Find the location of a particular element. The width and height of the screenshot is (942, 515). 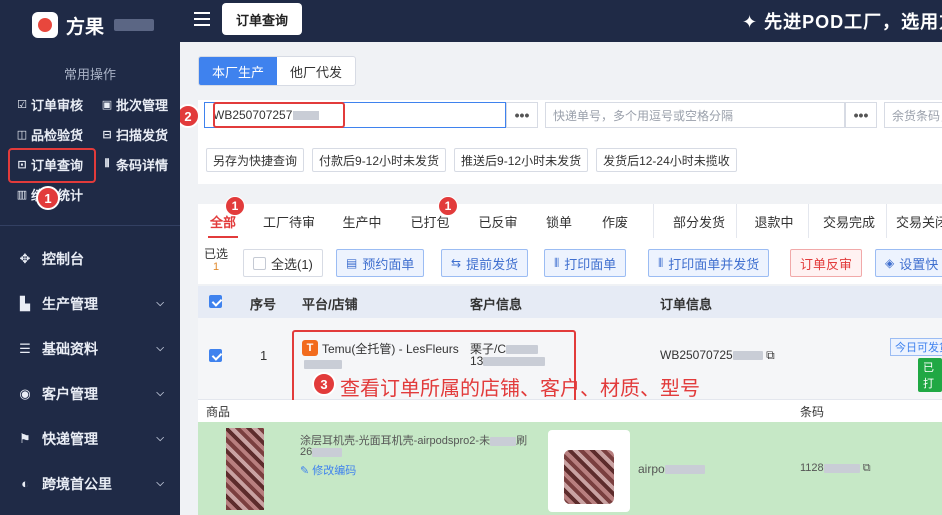

product-sku: 26 is located at coordinates (321, 452).